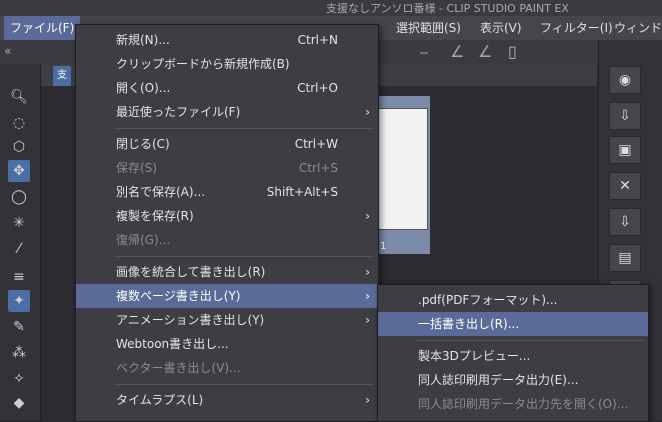 Image resolution: width=662 pixels, height=422 pixels. I want to click on page-number: 1, so click(383, 246).